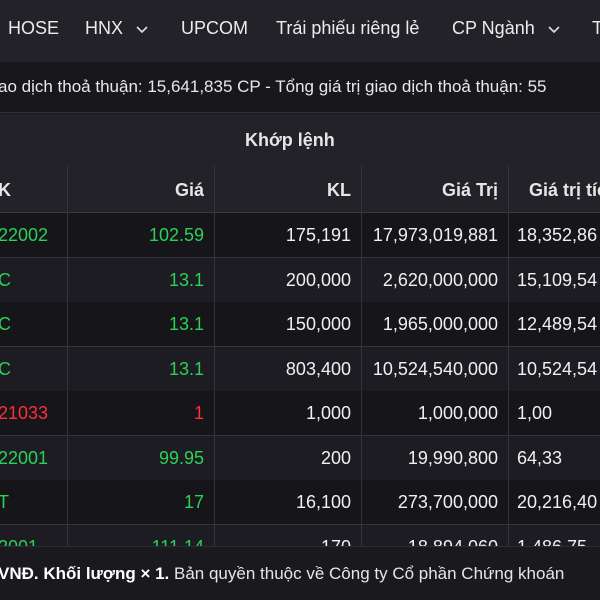 The height and width of the screenshot is (600, 600). Describe the element at coordinates (435, 368) in the screenshot. I see `row-value: 10,524,540,000` at that location.